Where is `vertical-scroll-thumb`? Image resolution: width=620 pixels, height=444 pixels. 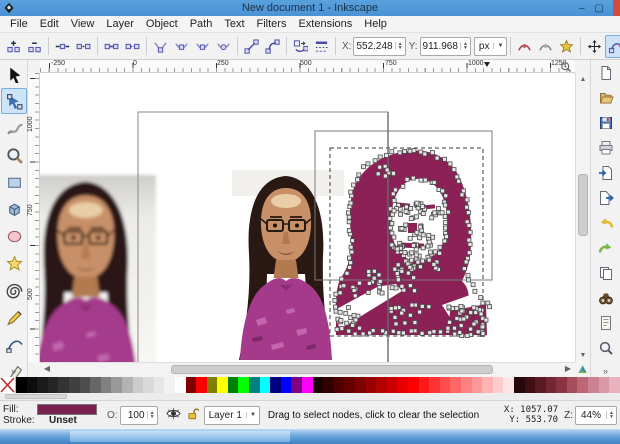
vertical-scroll-thumb is located at coordinates (583, 205).